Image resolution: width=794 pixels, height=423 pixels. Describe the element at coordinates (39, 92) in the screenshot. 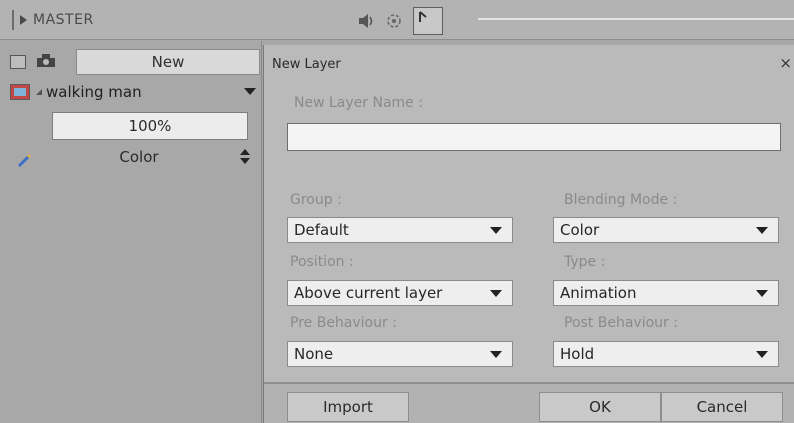

I see `layer-expand-icon` at that location.